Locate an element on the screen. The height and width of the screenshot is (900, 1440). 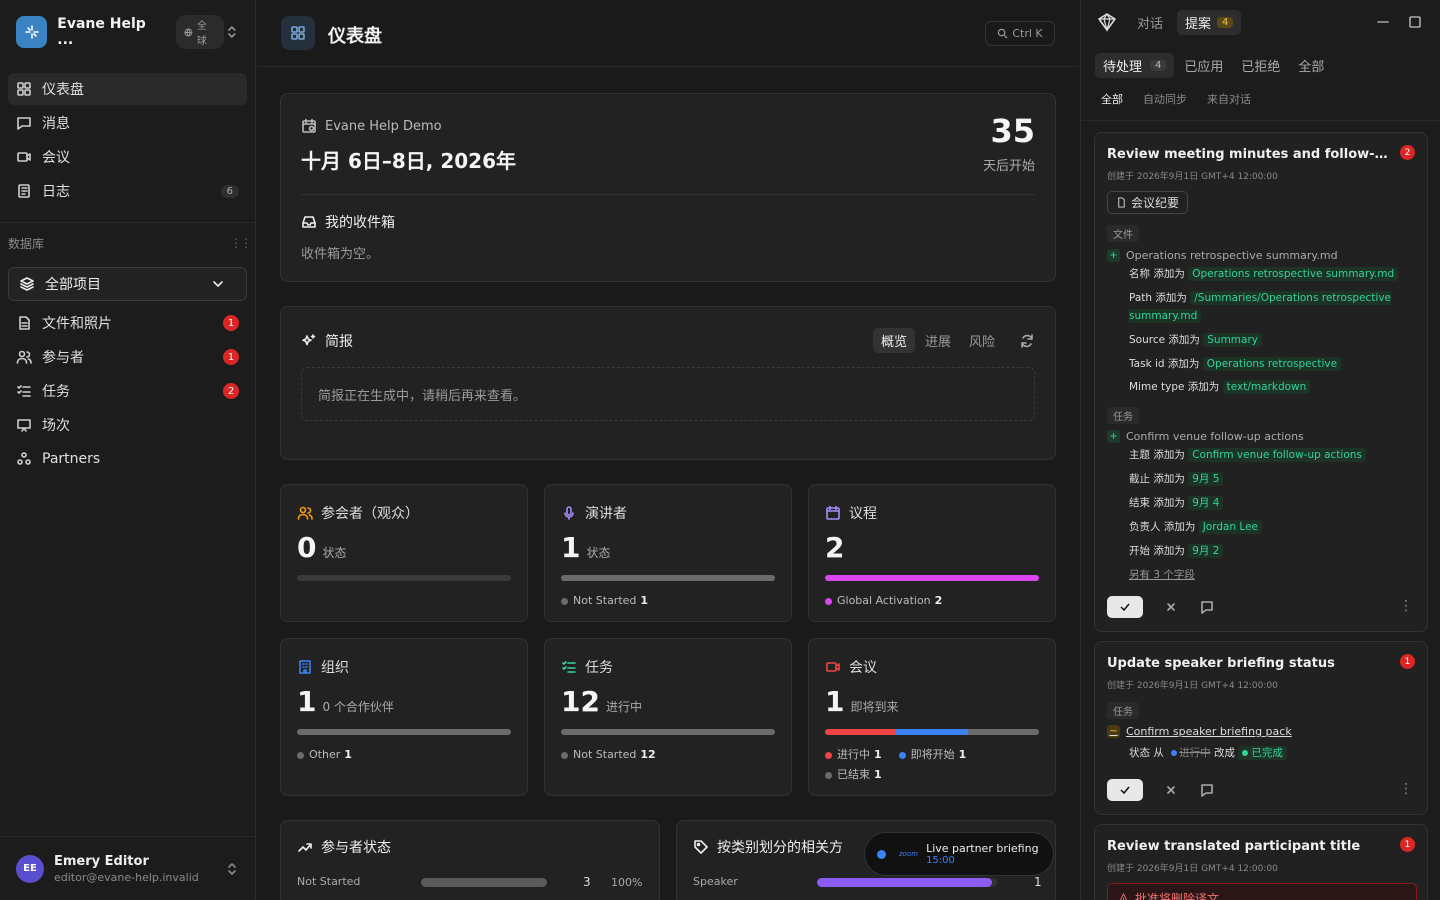
workspace-switcher: Evane Help ... 全球 is located at coordinates (128, 32).